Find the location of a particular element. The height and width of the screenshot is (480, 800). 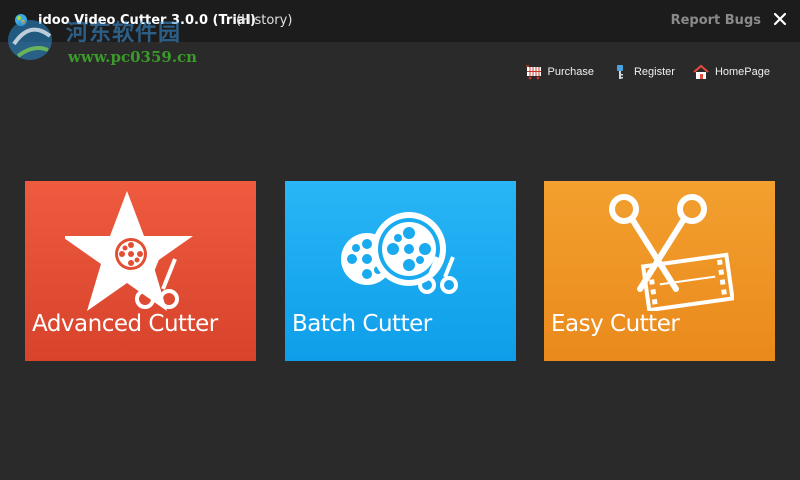

advanced-cutter-label: Advanced Cutter is located at coordinates (125, 324).